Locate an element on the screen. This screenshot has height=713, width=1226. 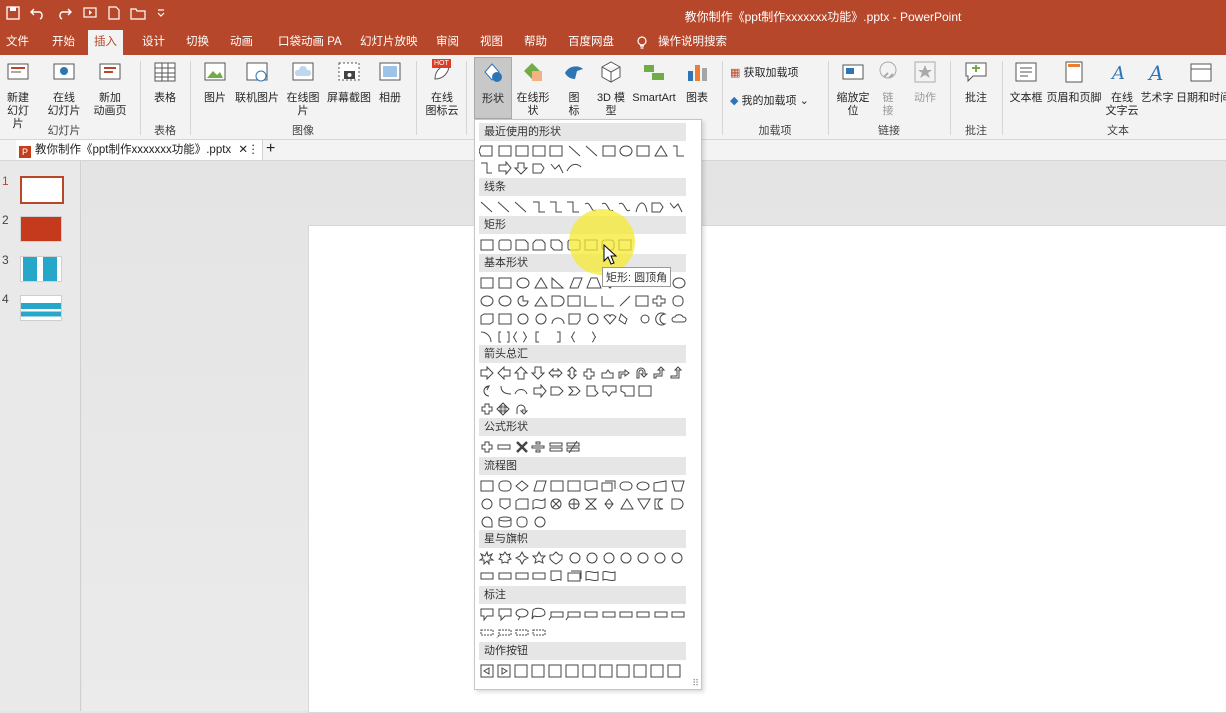
section-callouts: 标注 is located at coordinates (582, 595).